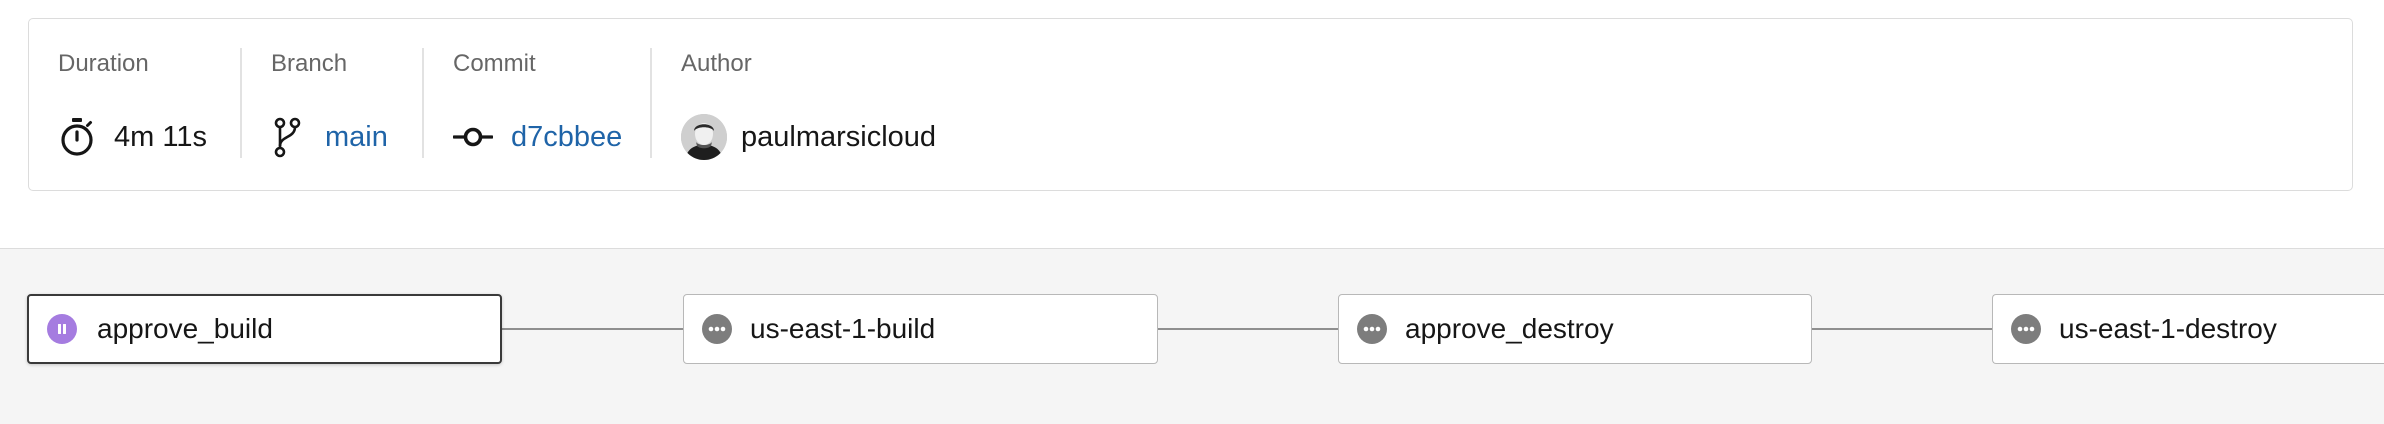  I want to click on commit-value: d7cbbee, so click(537, 137).